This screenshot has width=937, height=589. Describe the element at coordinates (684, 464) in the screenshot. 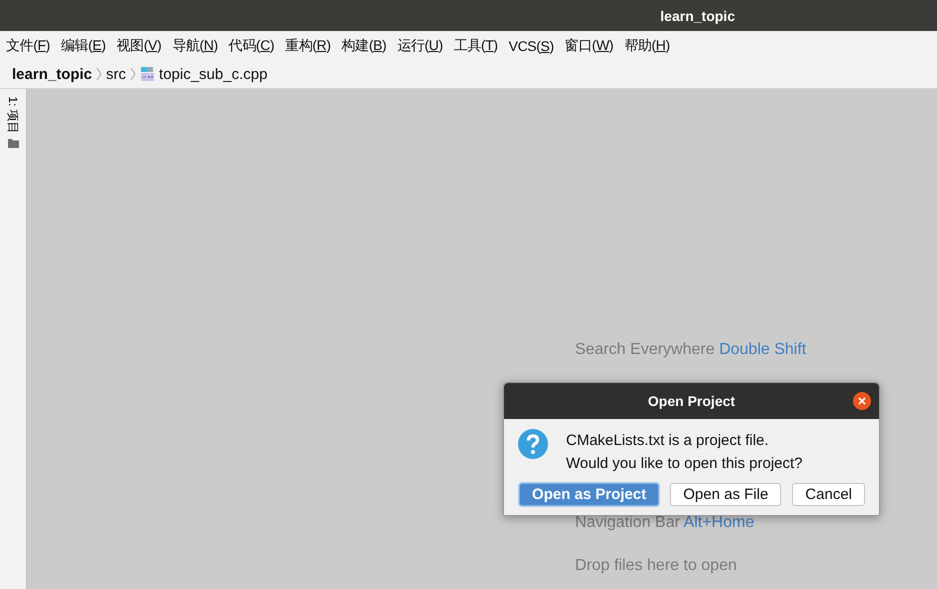

I see `dialog-message: Would you like to open this project?` at that location.